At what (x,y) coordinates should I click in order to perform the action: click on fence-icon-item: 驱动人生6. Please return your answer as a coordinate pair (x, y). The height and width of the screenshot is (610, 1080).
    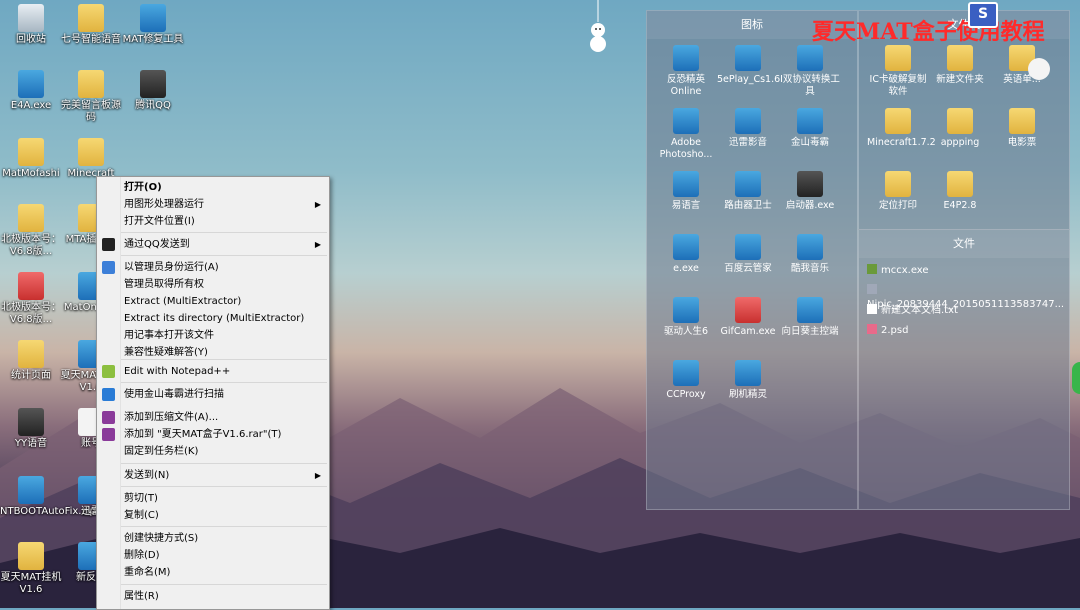
    Looking at the image, I should click on (686, 317).